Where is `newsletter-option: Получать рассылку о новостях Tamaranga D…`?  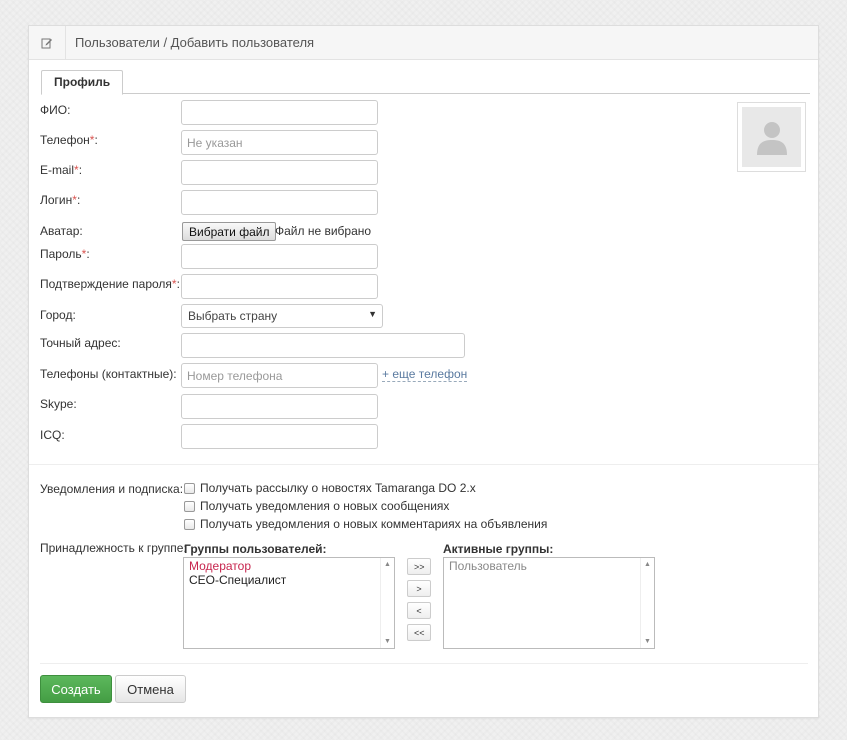 newsletter-option: Получать рассылку о новостях Tamaranga D… is located at coordinates (330, 488).